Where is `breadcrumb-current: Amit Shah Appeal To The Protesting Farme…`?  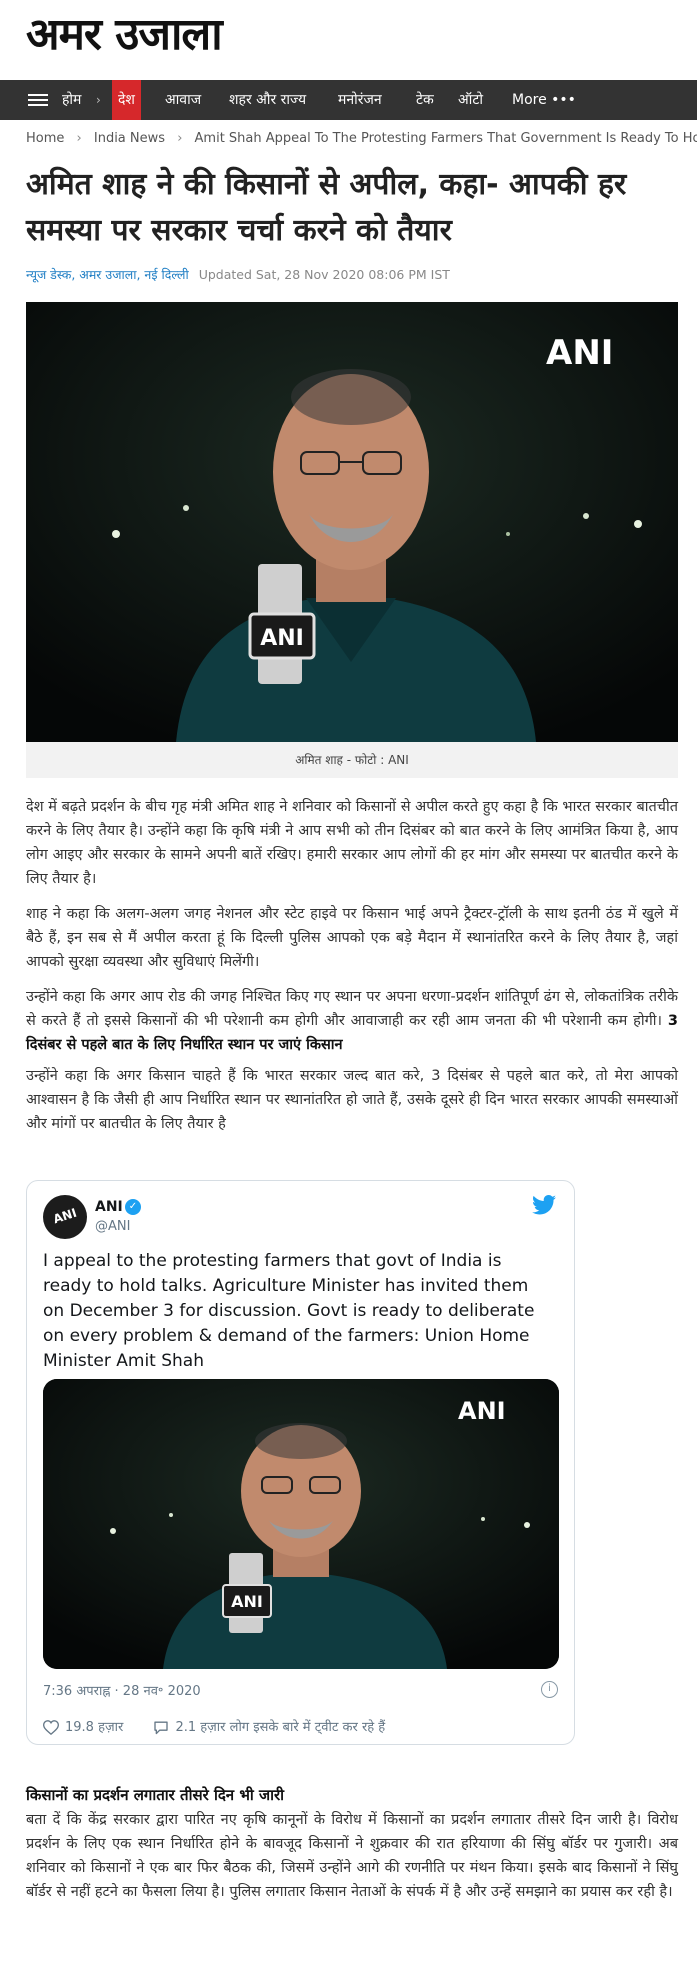 breadcrumb-current: Amit Shah Appeal To The Protesting Farme… is located at coordinates (445, 138).